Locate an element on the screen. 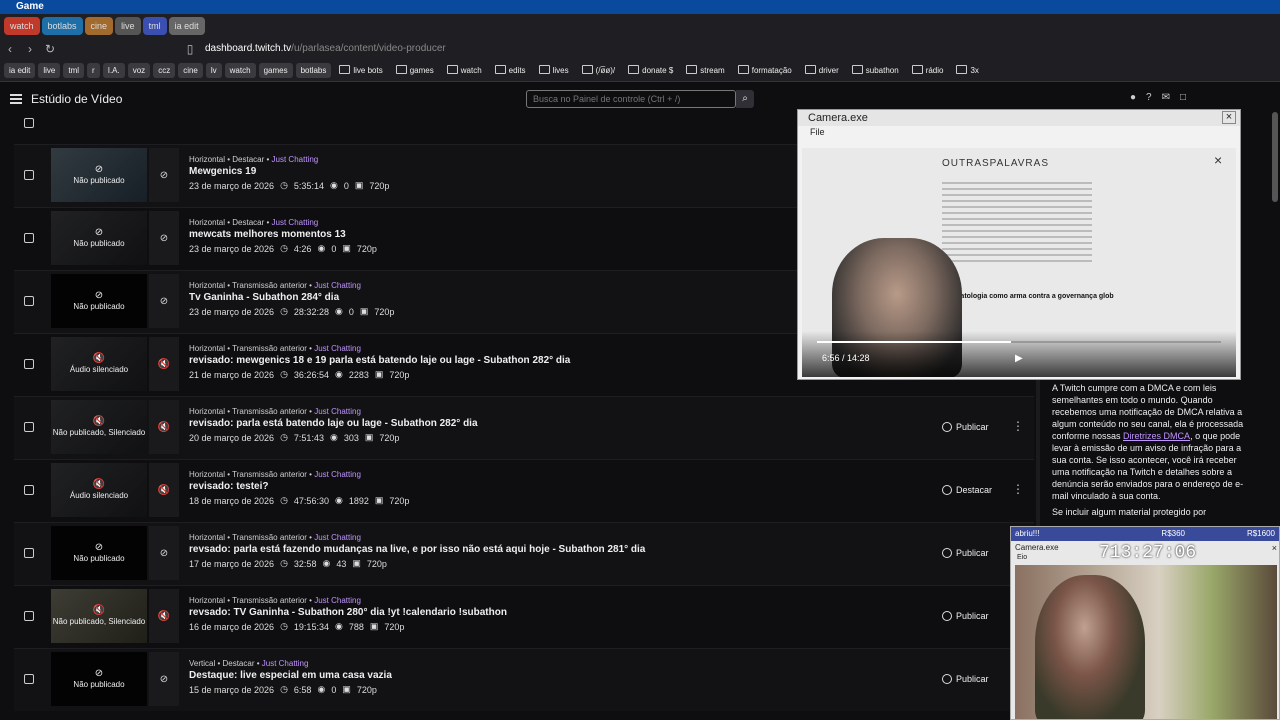  bookmark-10: games is located at coordinates (275, 70).